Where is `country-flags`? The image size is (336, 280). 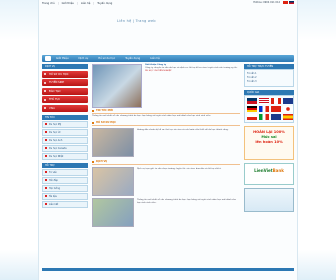
country-flags is located at coordinates (269, 109).